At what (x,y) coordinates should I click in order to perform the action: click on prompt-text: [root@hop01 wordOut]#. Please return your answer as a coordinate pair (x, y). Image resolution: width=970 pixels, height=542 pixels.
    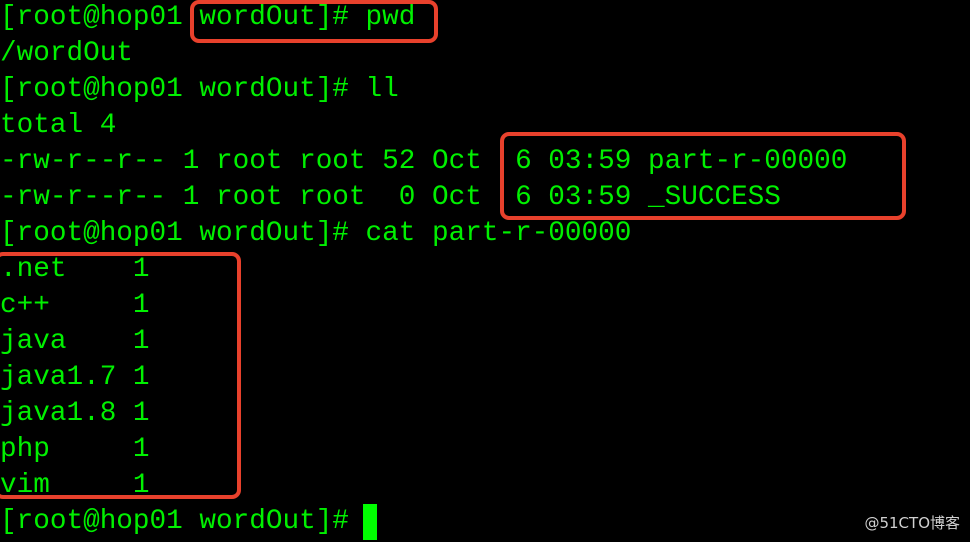
    Looking at the image, I should click on (183, 521).